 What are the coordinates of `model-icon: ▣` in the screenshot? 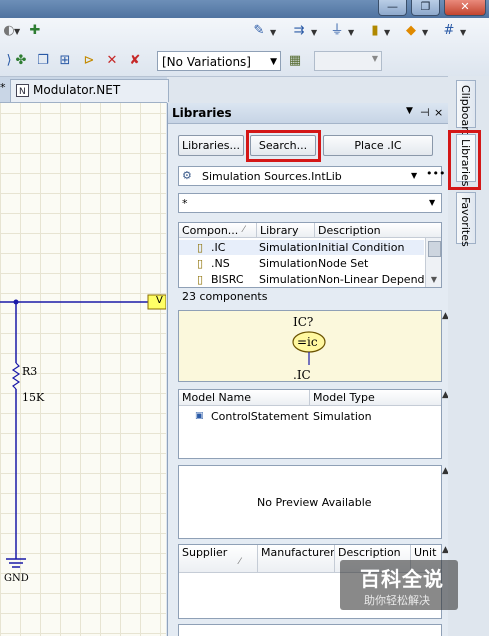 It's located at (199, 416).